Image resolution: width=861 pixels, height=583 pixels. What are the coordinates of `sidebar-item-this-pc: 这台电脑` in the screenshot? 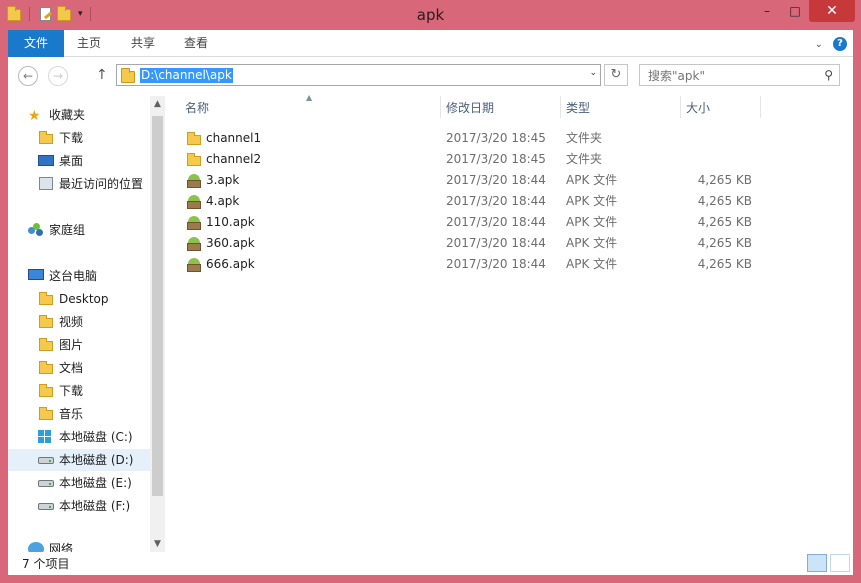 It's located at (79, 276).